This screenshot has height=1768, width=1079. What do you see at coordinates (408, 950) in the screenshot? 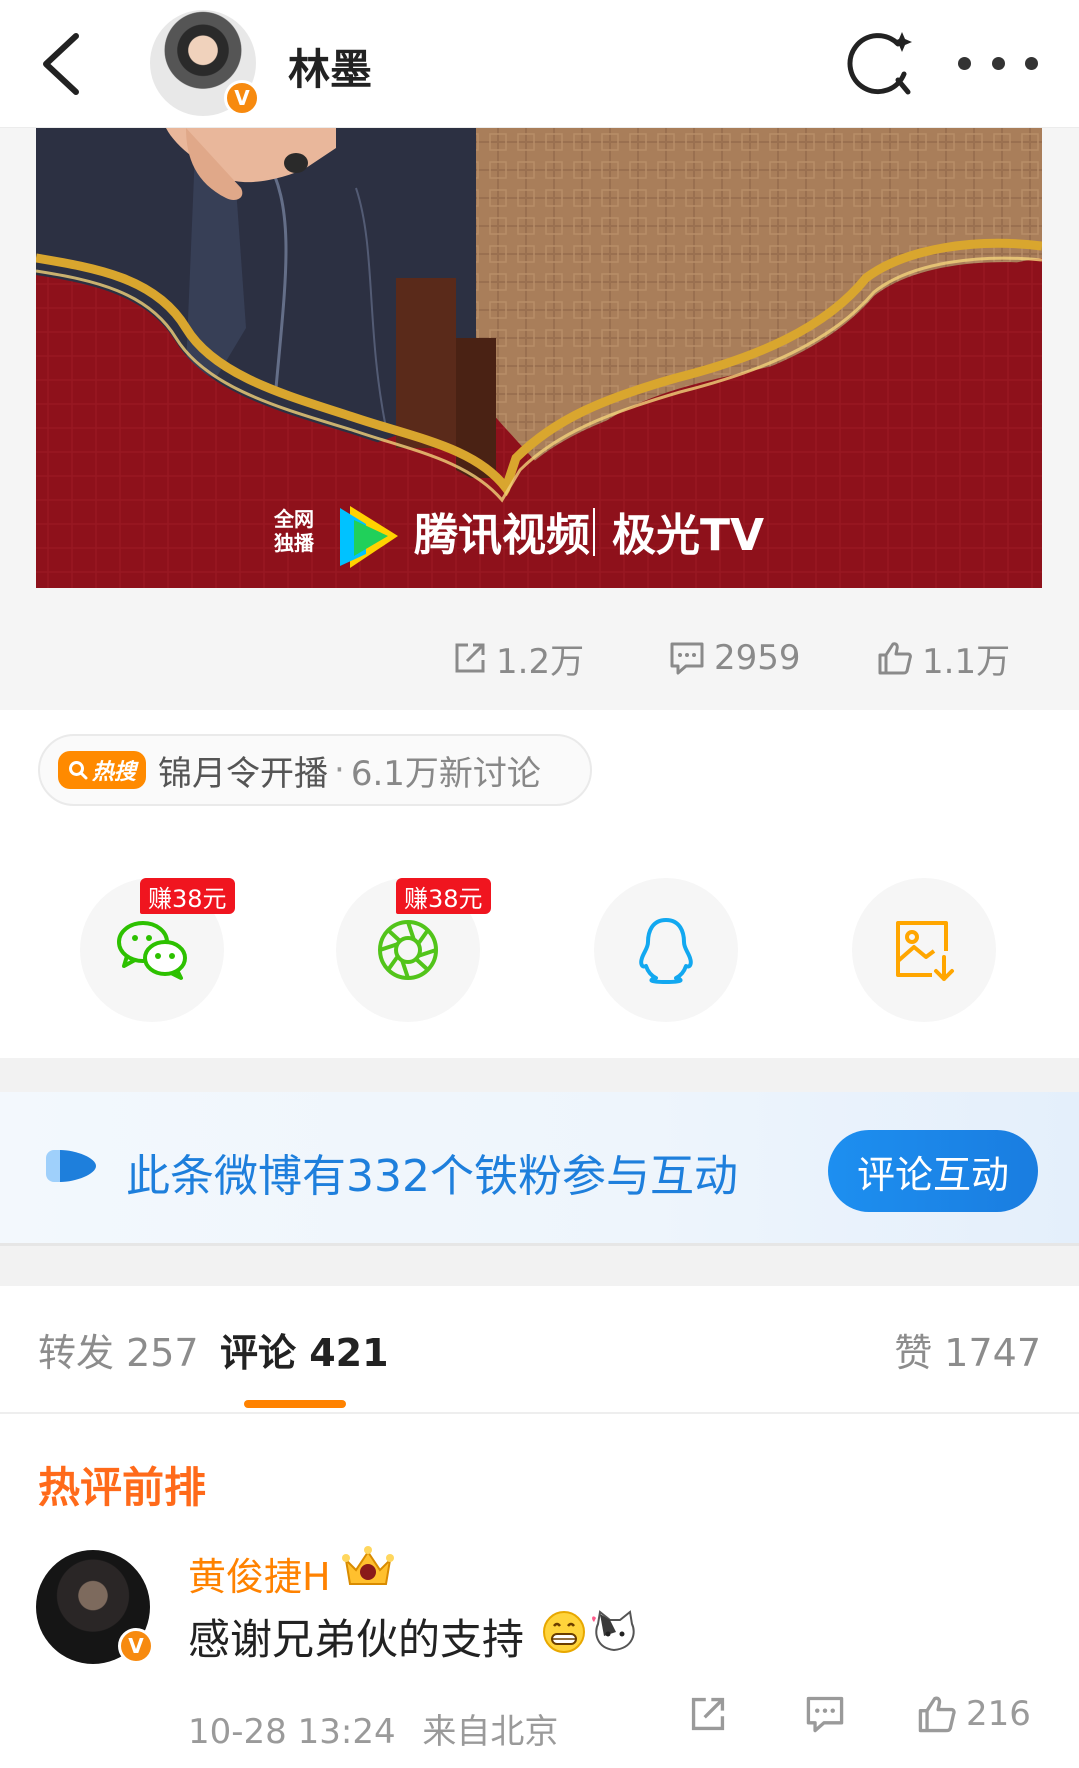
I see `moments-icon` at bounding box center [408, 950].